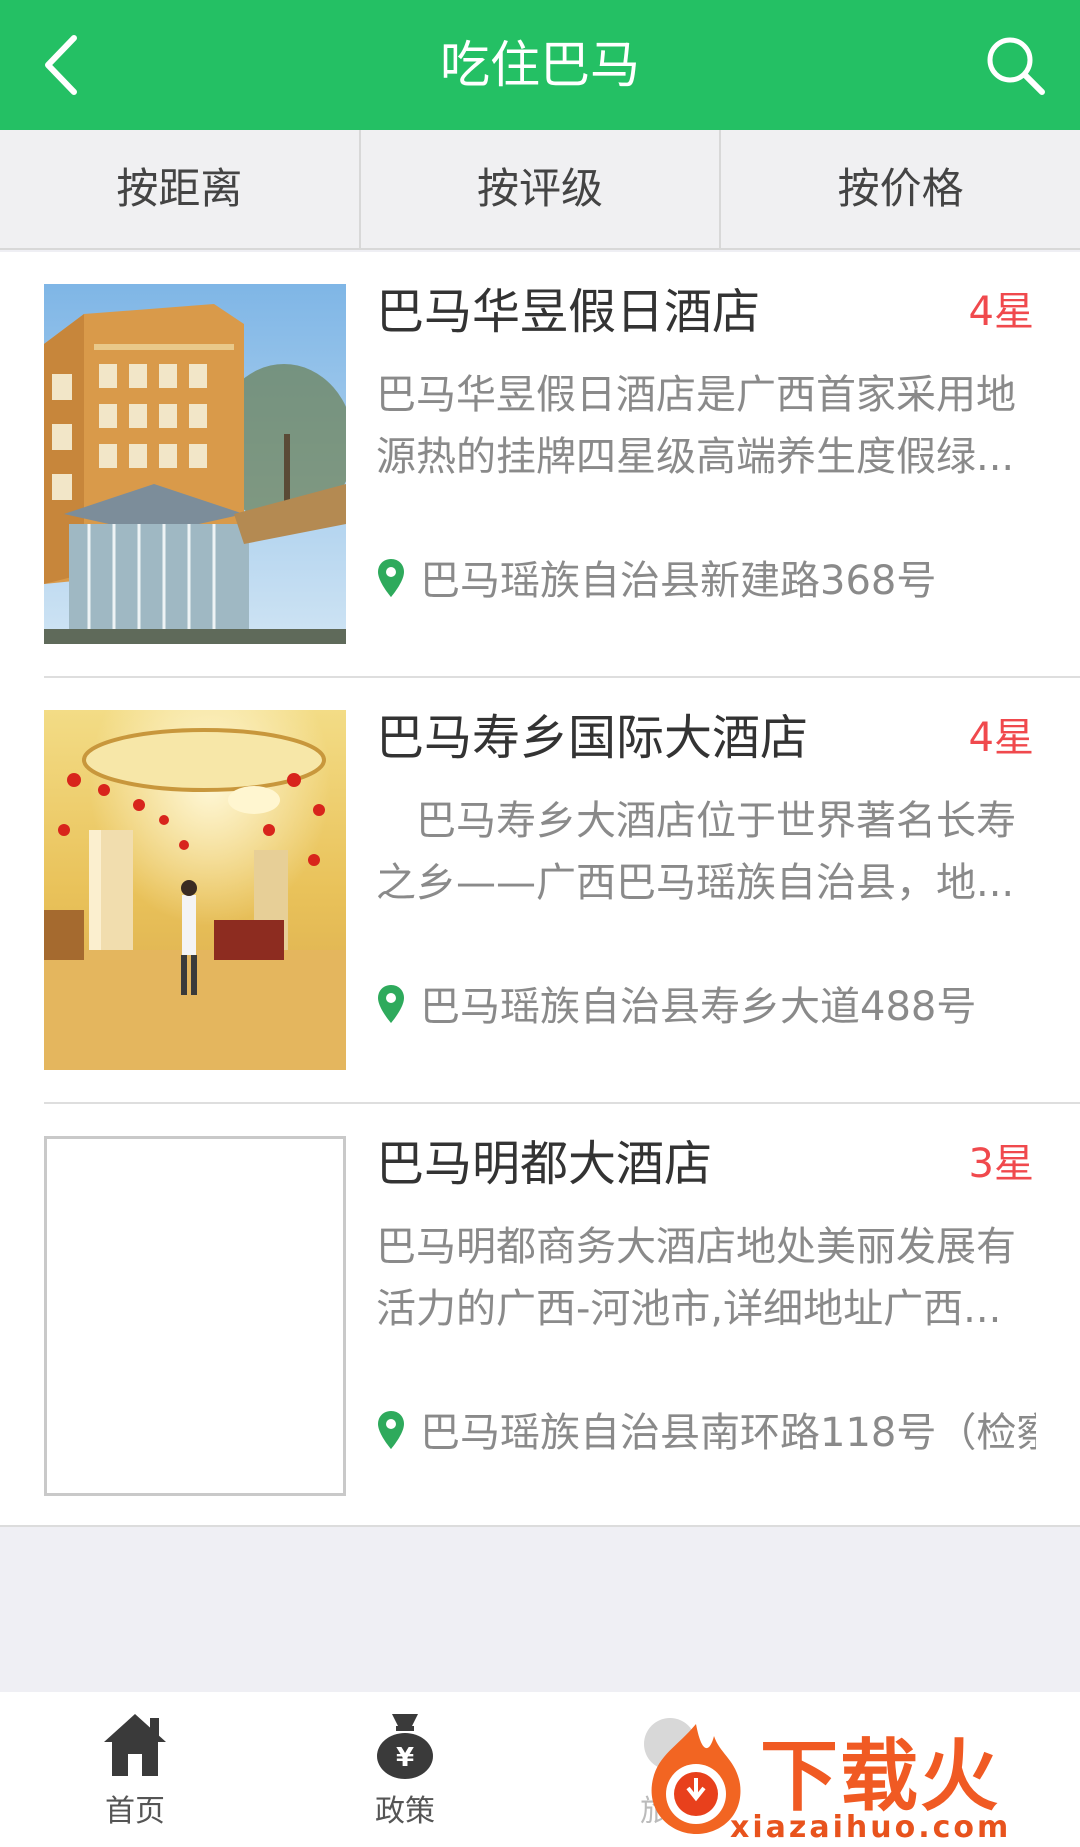 This screenshot has height=1847, width=1080. What do you see at coordinates (135, 1745) in the screenshot?
I see `home-icon` at bounding box center [135, 1745].